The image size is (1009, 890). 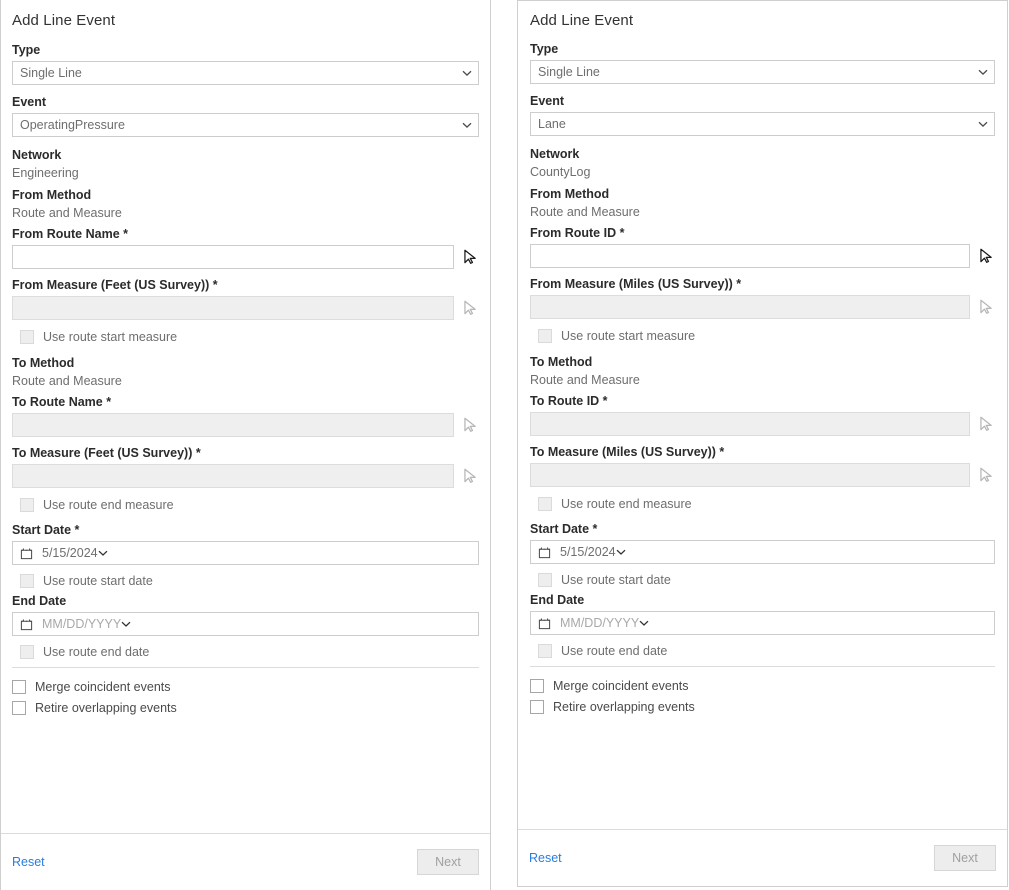 I want to click on from-route-row, so click(x=245, y=257).